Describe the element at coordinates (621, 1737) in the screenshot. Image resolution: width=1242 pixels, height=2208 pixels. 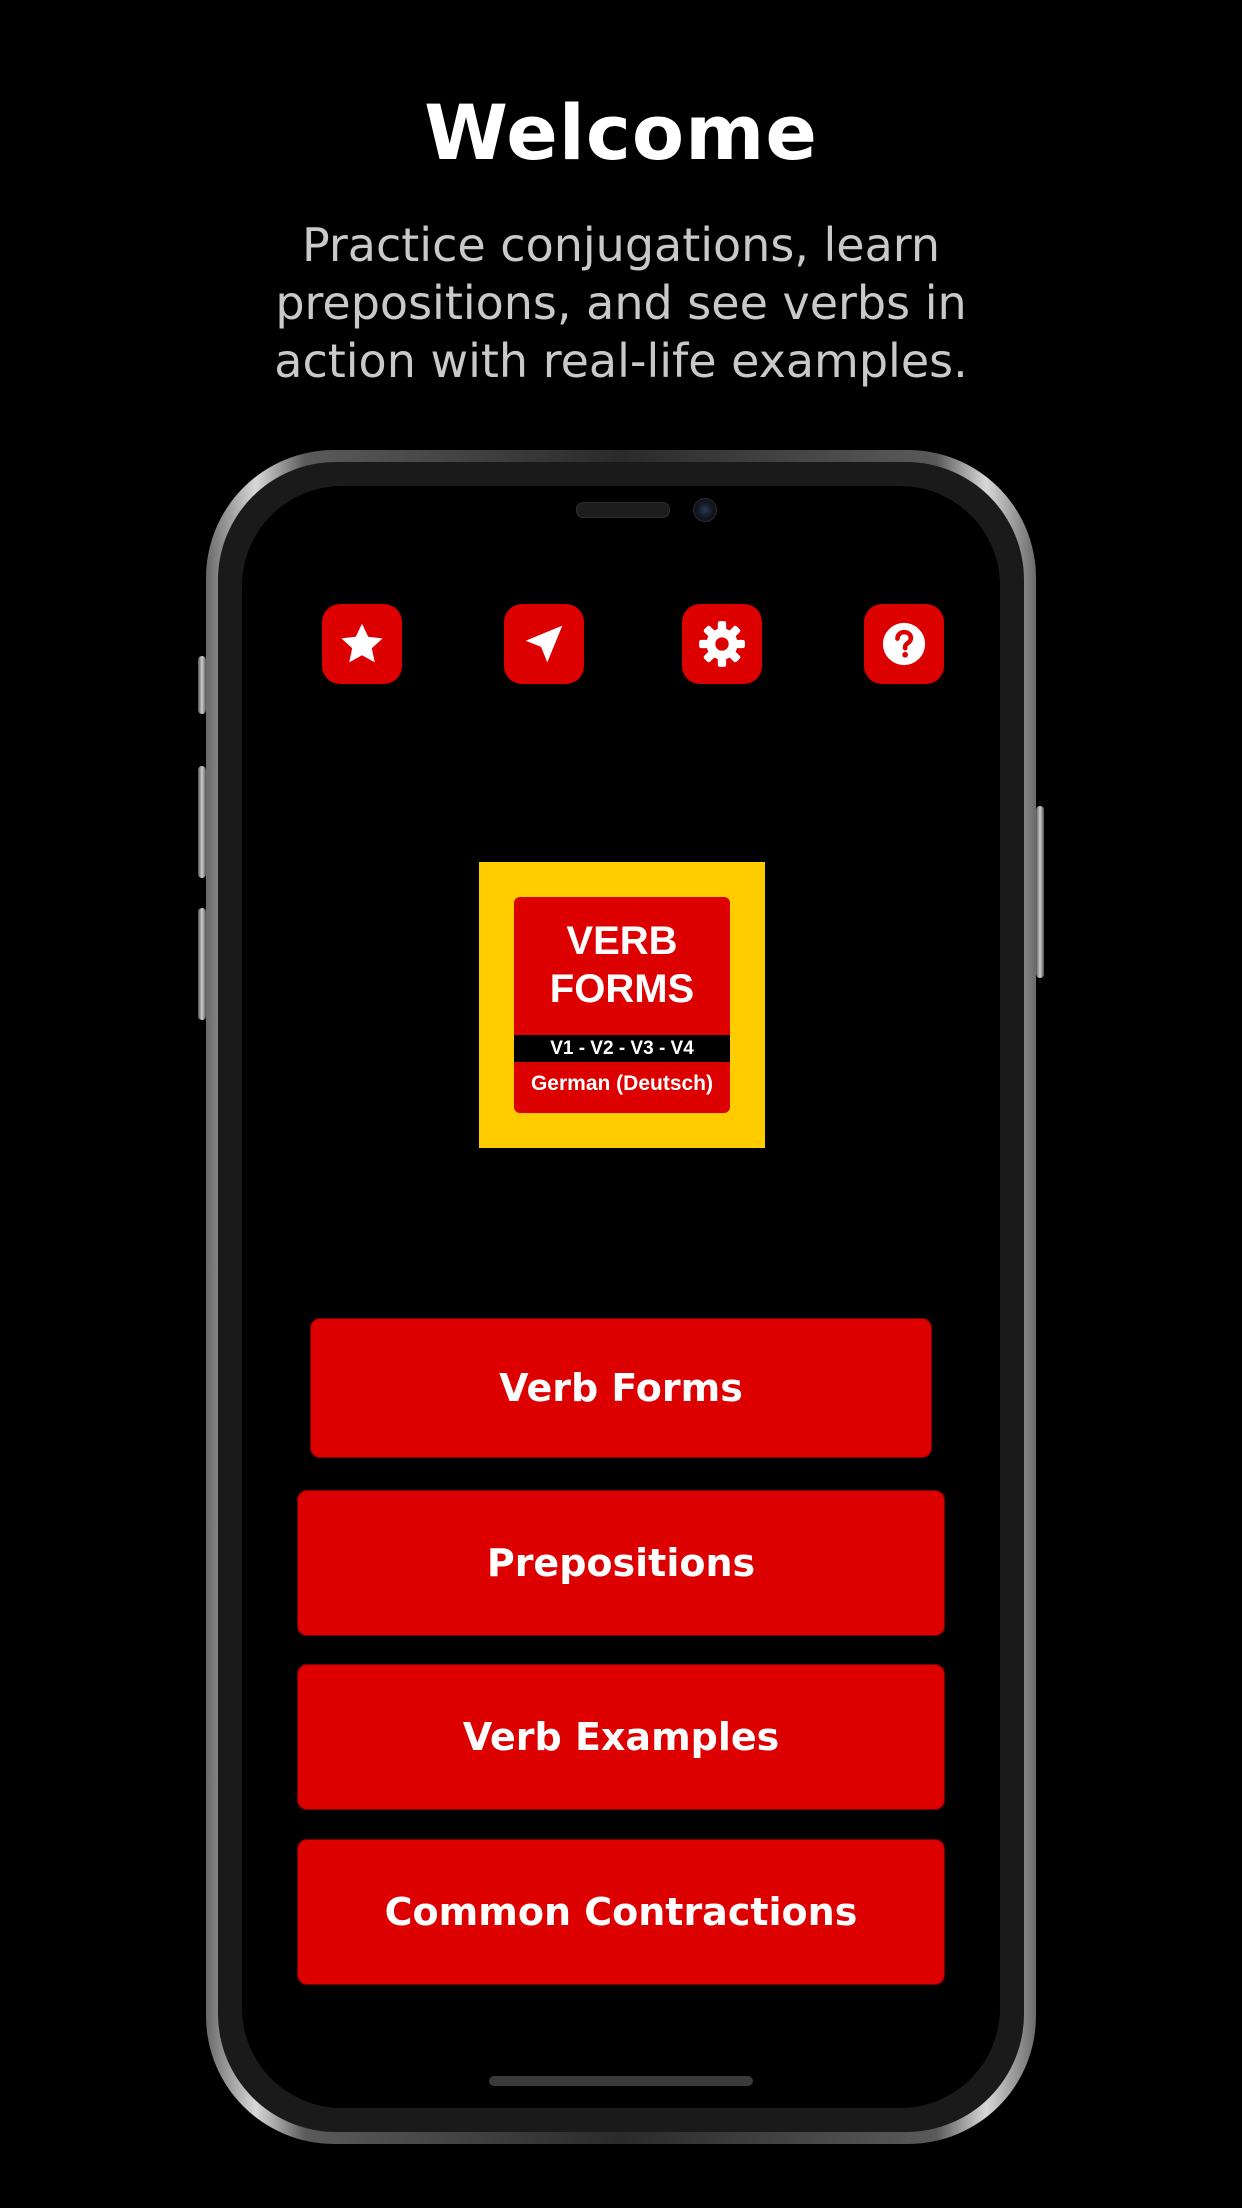
I see `verb-examples-button: Verb Examples` at that location.